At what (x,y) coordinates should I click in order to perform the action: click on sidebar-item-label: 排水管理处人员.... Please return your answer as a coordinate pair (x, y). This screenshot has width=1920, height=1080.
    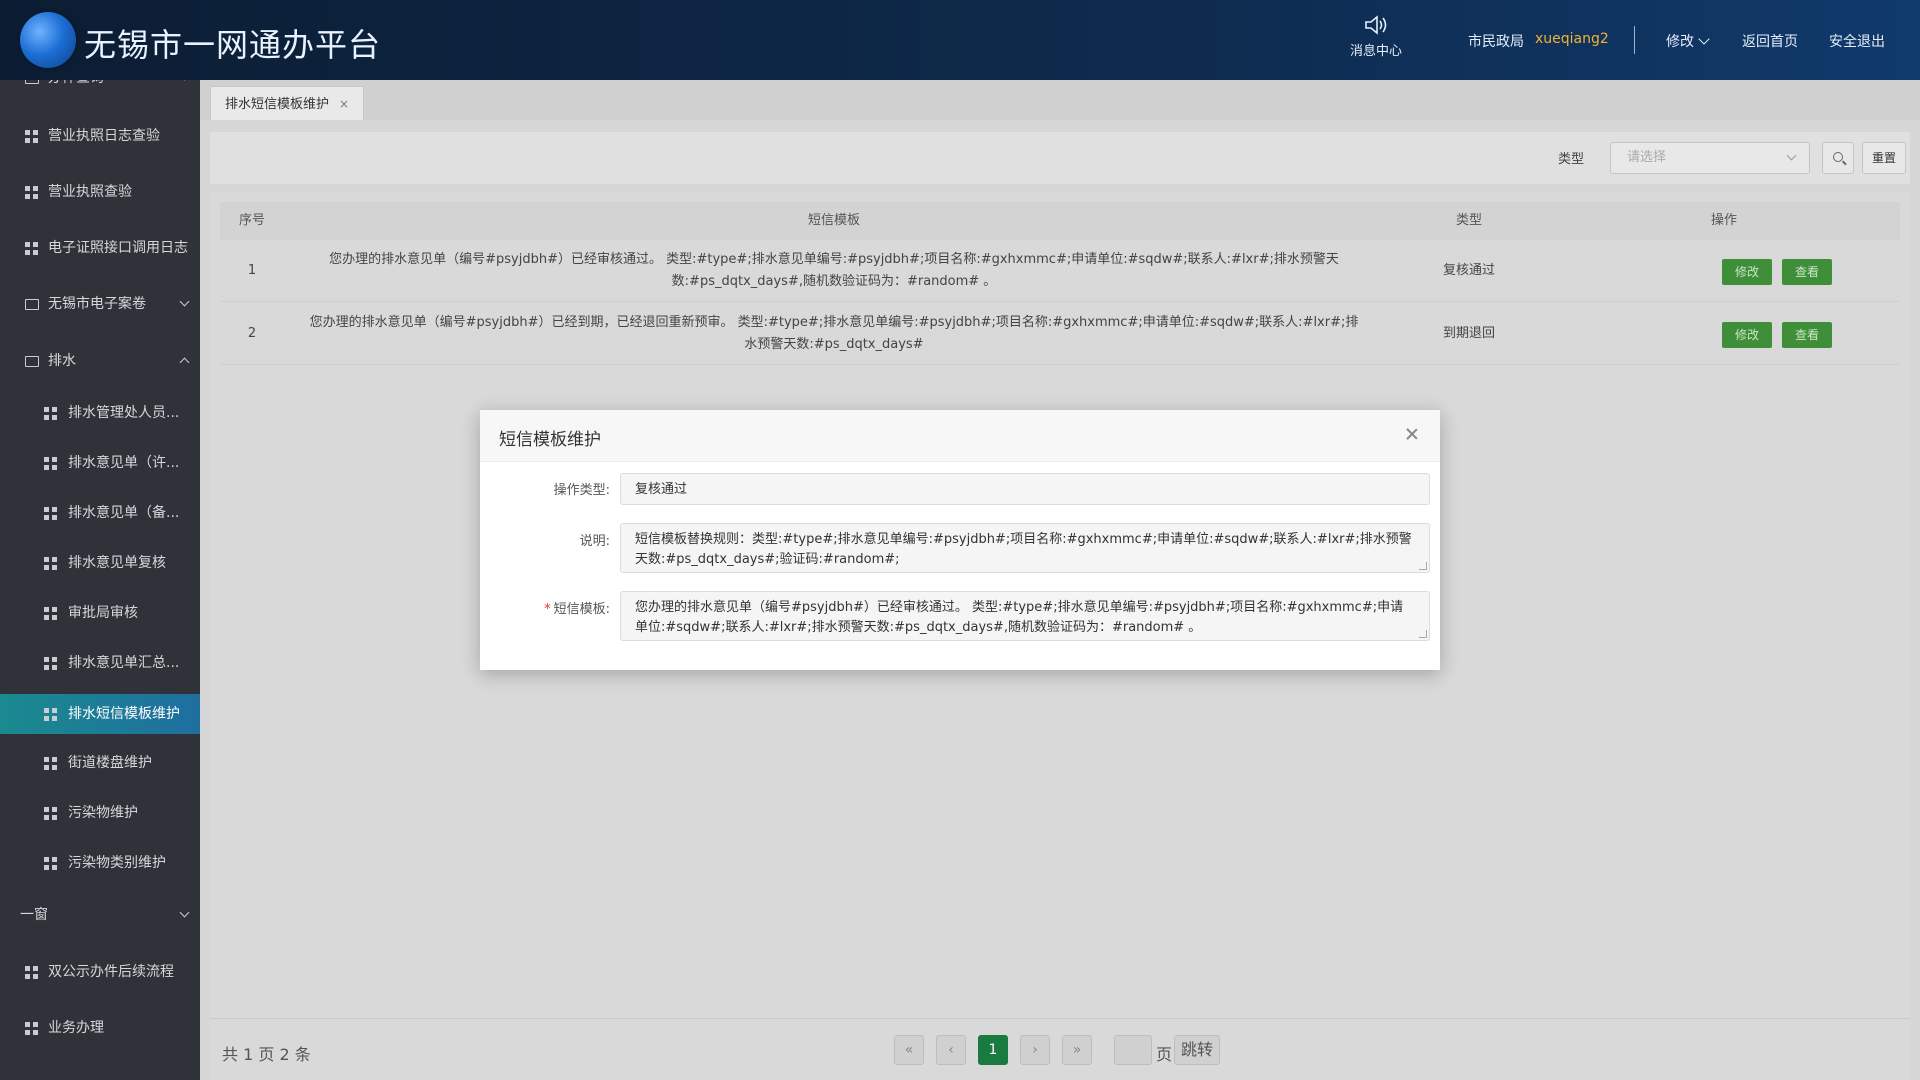
    Looking at the image, I should click on (124, 413).